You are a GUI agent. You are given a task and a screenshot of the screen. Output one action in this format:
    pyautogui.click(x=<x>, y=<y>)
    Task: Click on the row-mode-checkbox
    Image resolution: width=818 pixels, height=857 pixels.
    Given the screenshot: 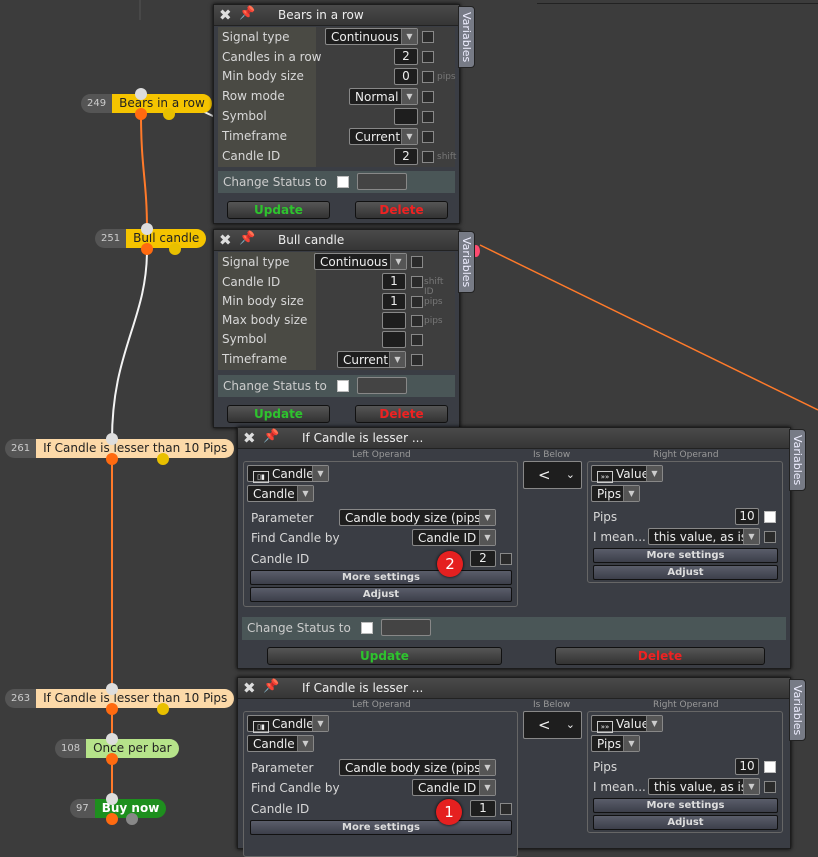 What is the action you would take?
    pyautogui.click(x=428, y=97)
    